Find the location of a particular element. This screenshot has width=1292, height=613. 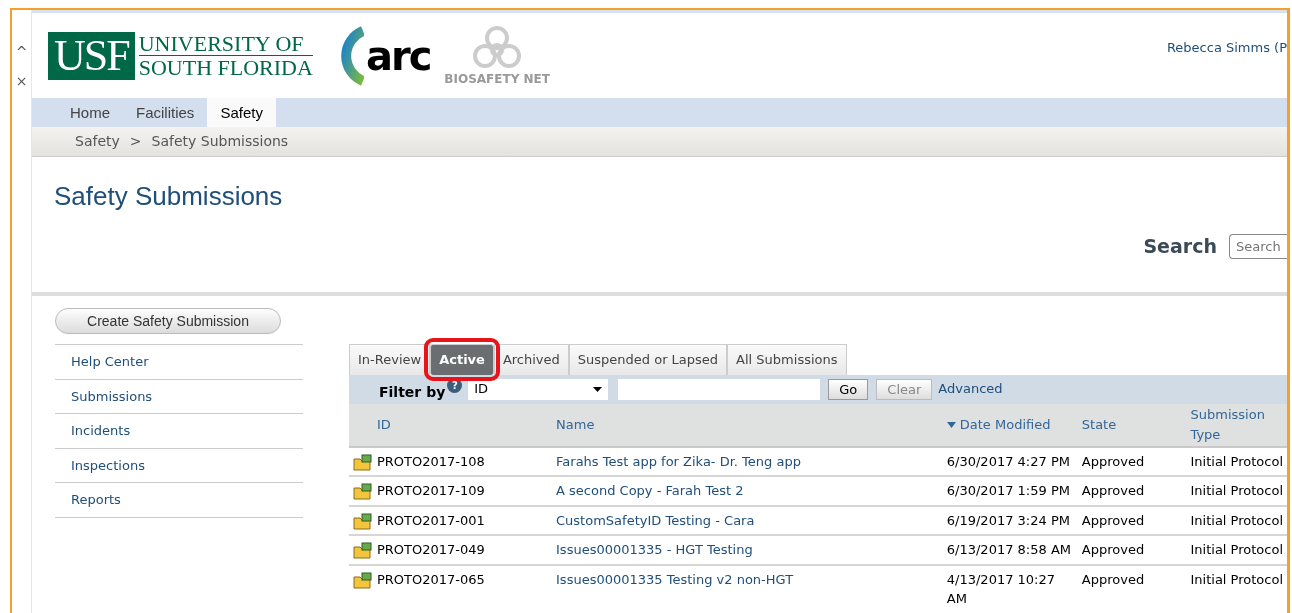

close-button: × is located at coordinates (21, 81).